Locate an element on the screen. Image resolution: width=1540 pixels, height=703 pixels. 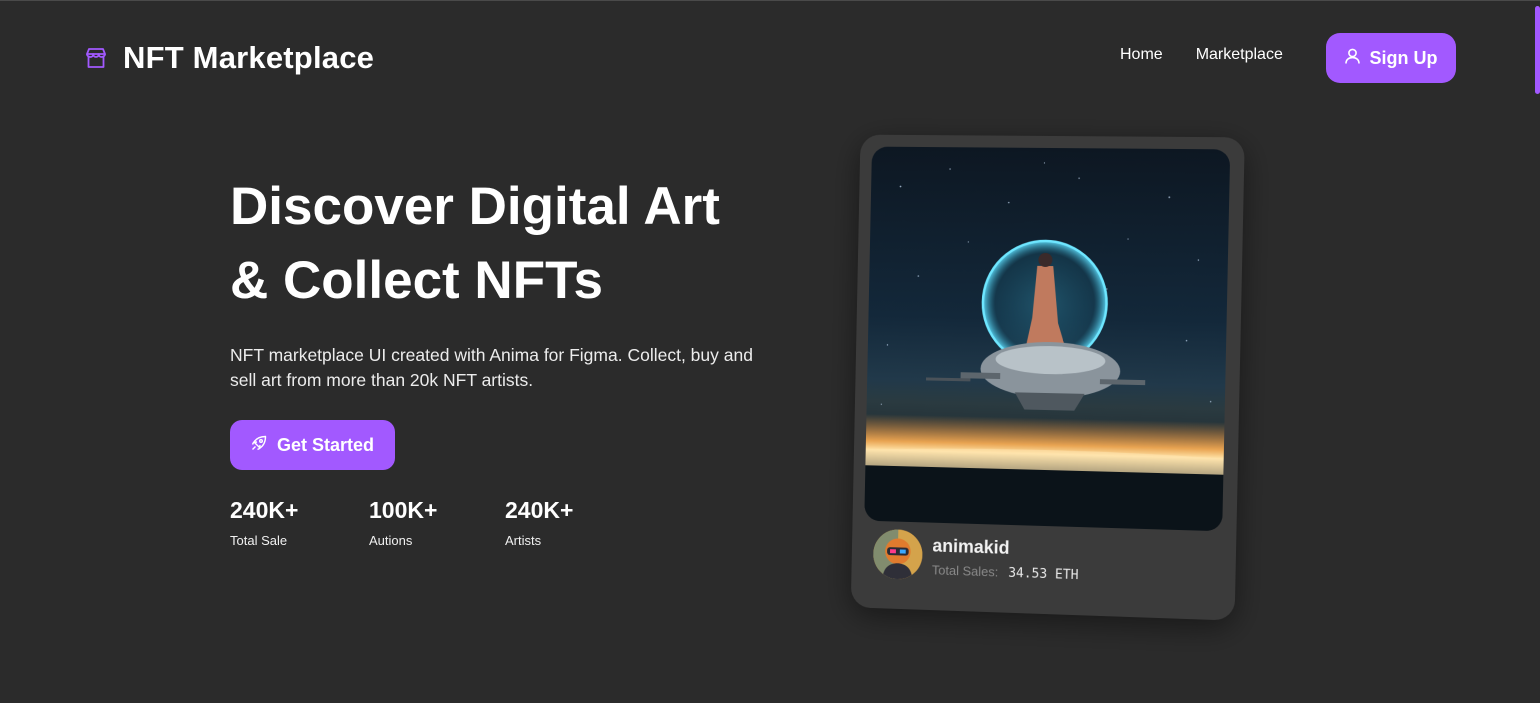
stat-value: 100K+ is located at coordinates (403, 510).